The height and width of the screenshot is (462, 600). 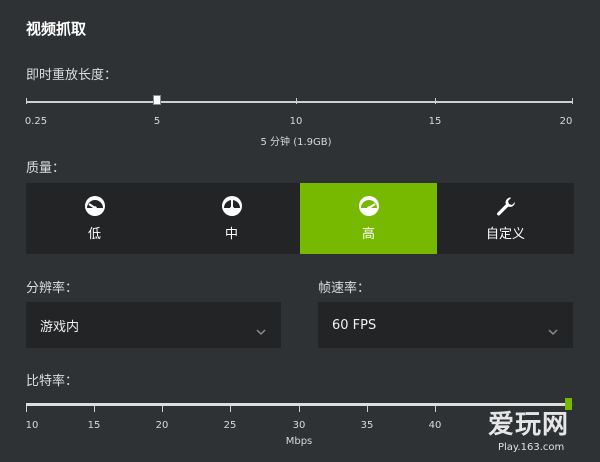 I want to click on quality-high-label: 高, so click(x=368, y=234).